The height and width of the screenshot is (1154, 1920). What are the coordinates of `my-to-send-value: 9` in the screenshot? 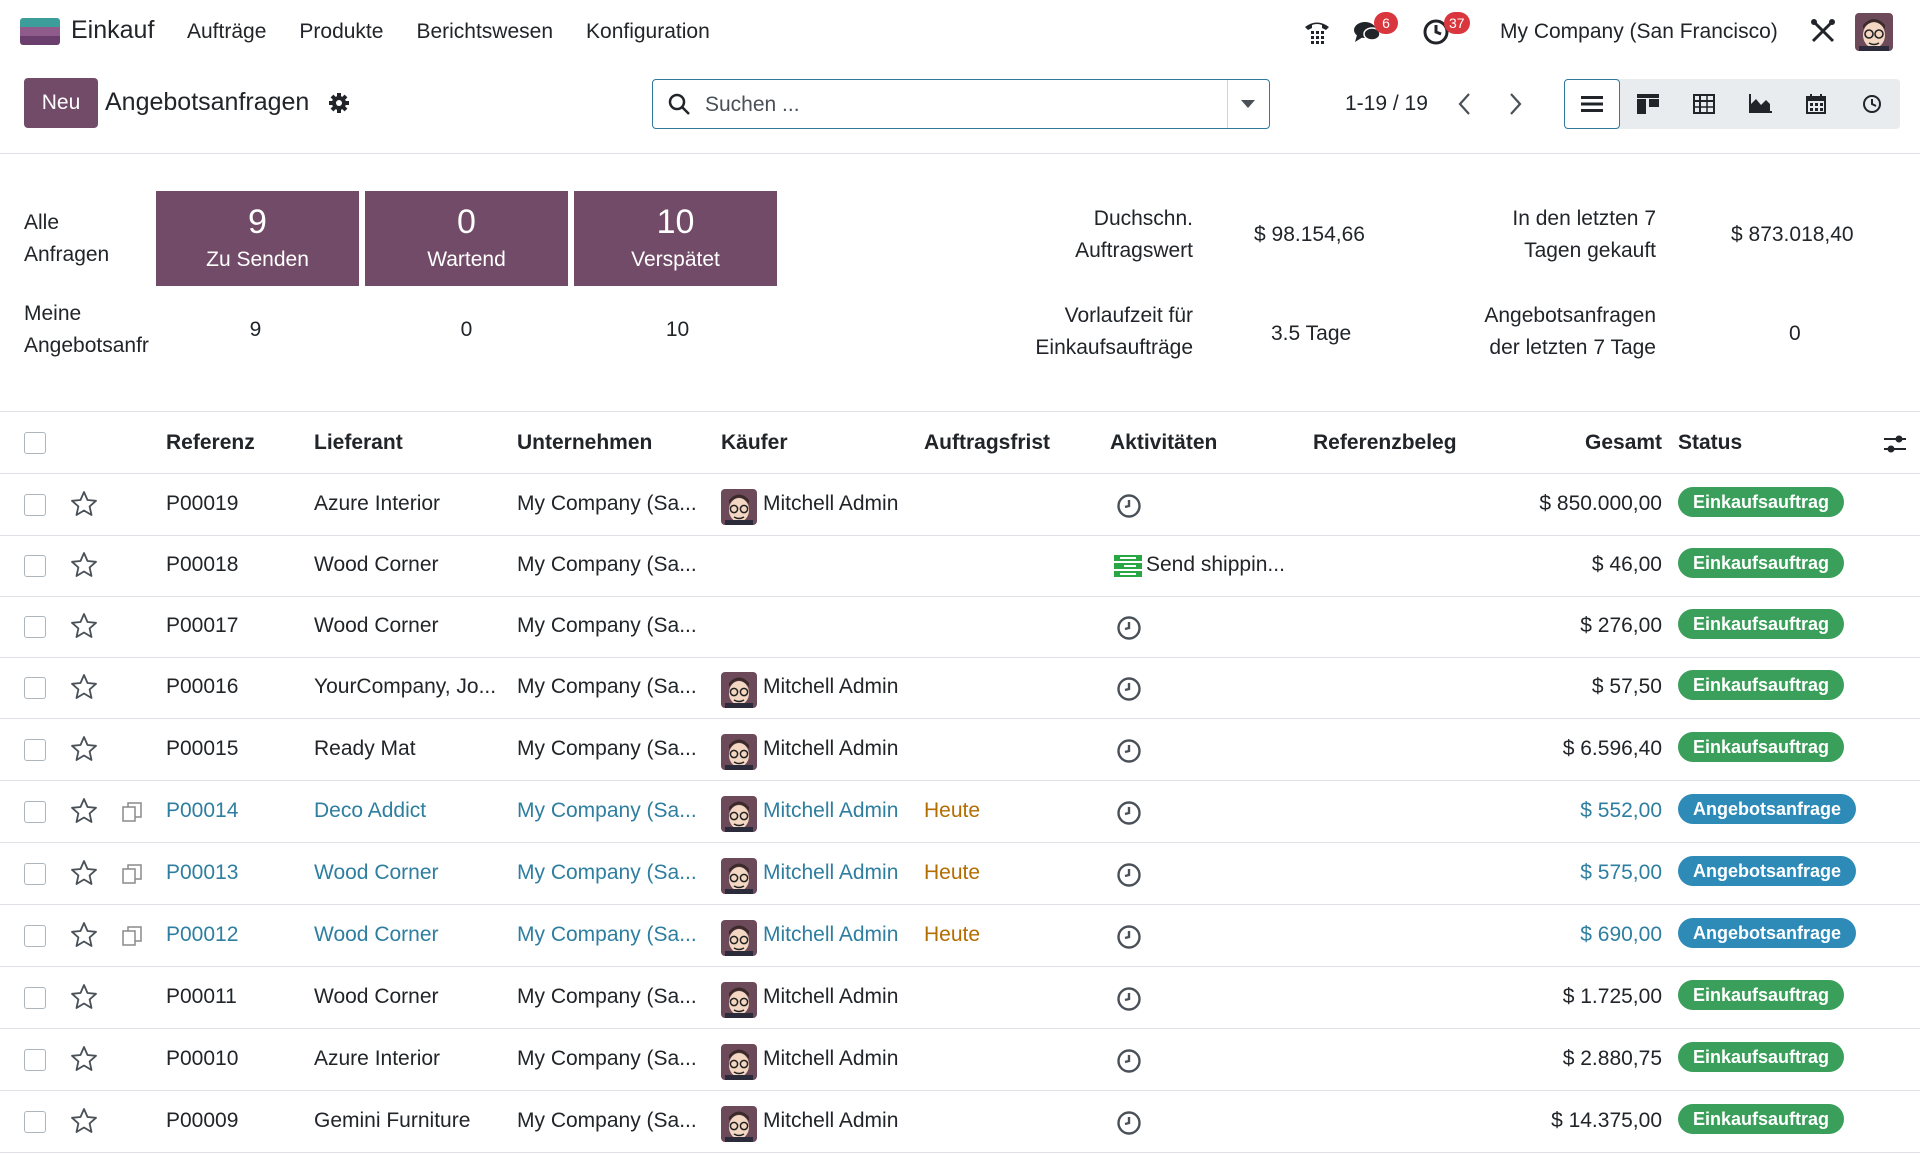 It's located at (255, 330).